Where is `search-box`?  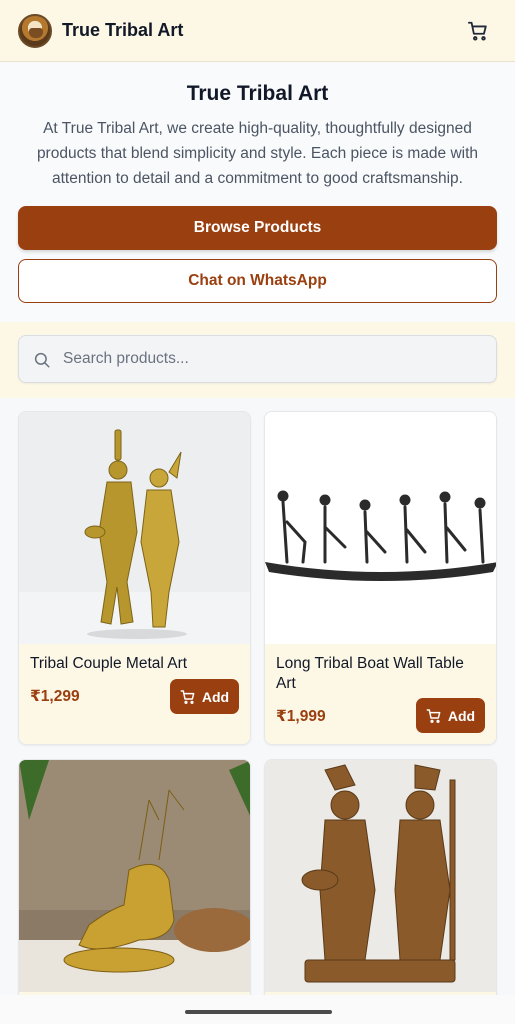 search-box is located at coordinates (257, 359).